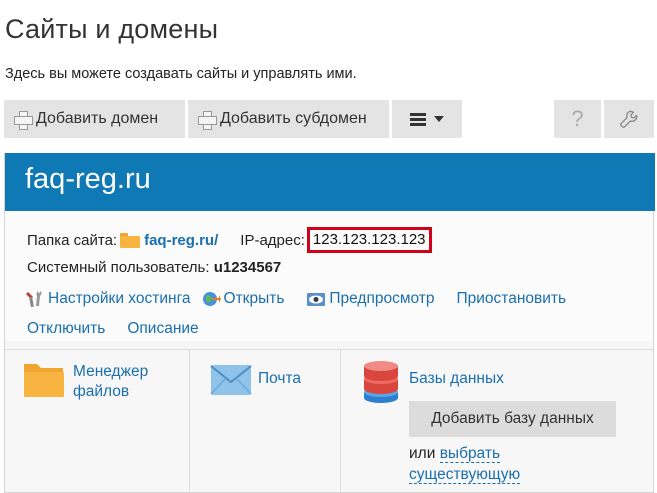 This screenshot has height=493, width=657. Describe the element at coordinates (295, 299) in the screenshot. I see `domain-actions-row1: Настройки хостинга Открыть Предпросмотр` at that location.